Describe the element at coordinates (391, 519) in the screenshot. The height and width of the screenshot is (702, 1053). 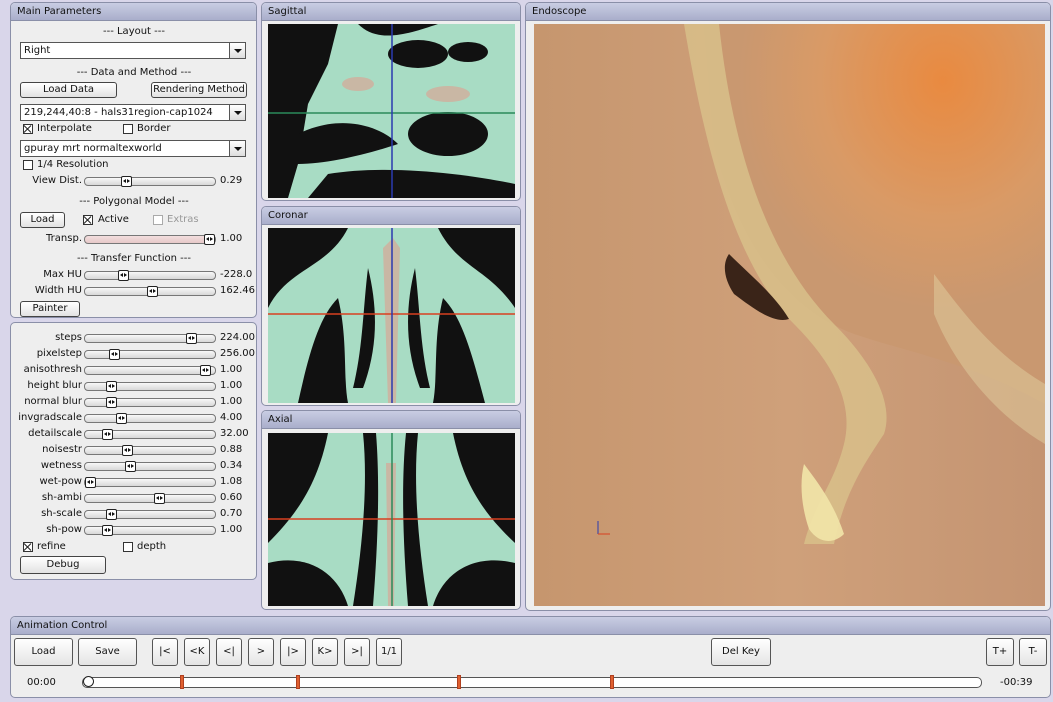
I see `axial-view` at that location.